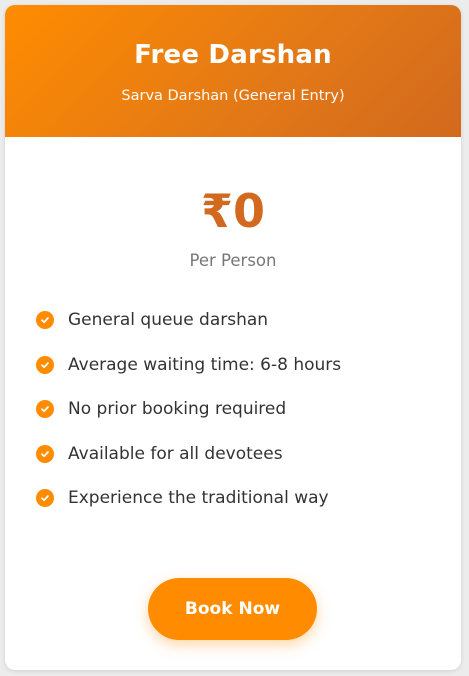  I want to click on feature-item: Experience the traditional way, so click(248, 498).